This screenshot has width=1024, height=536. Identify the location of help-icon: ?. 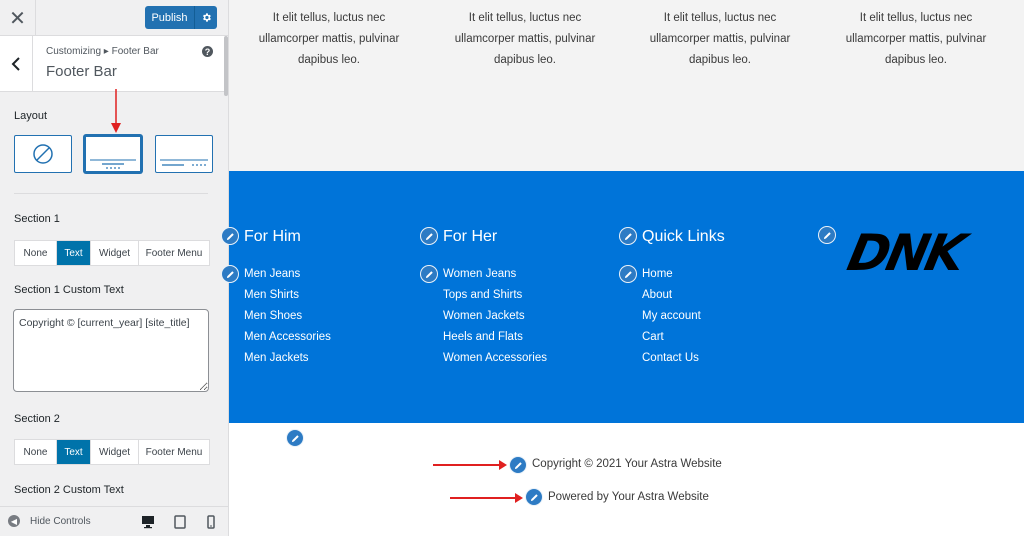
(207, 51).